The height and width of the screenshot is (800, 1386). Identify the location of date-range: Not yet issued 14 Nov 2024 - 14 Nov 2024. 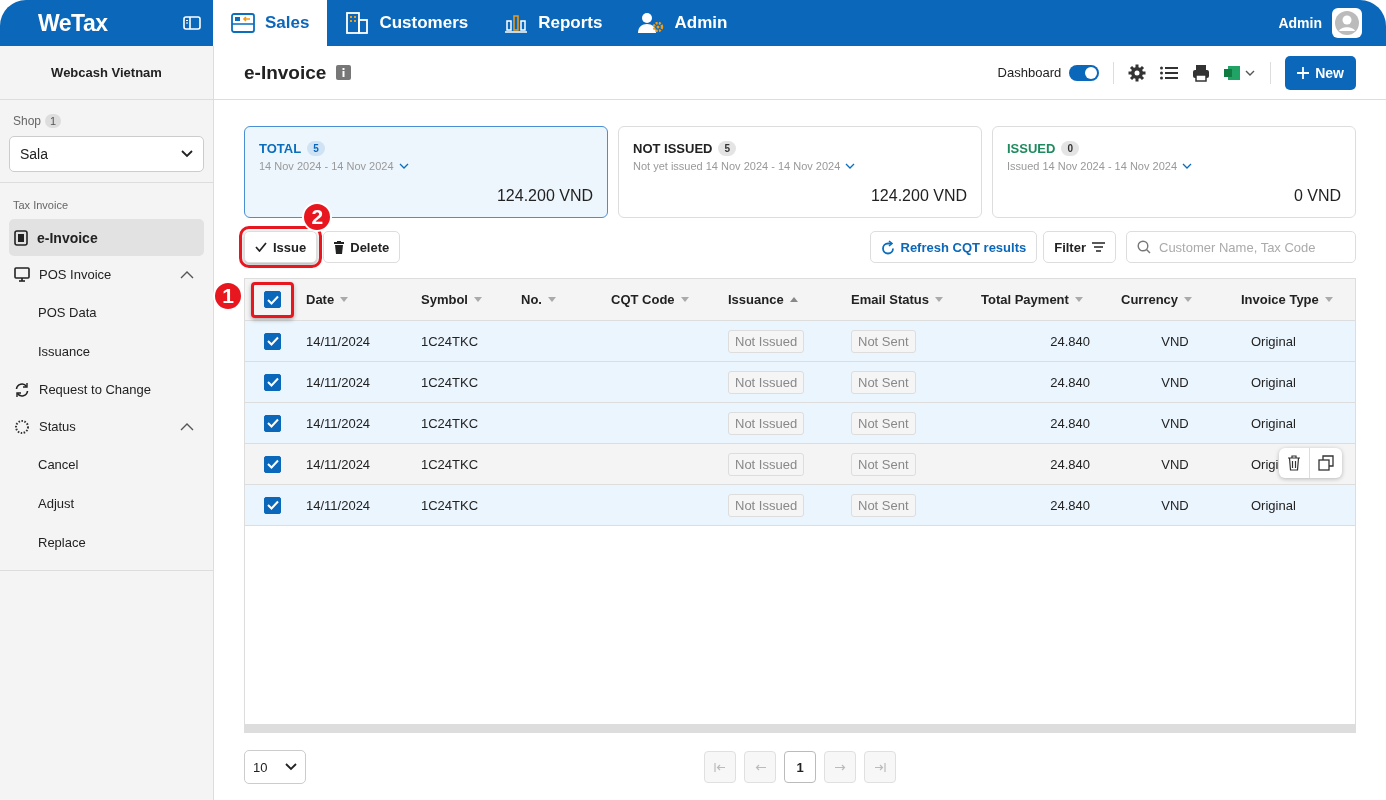
(737, 166).